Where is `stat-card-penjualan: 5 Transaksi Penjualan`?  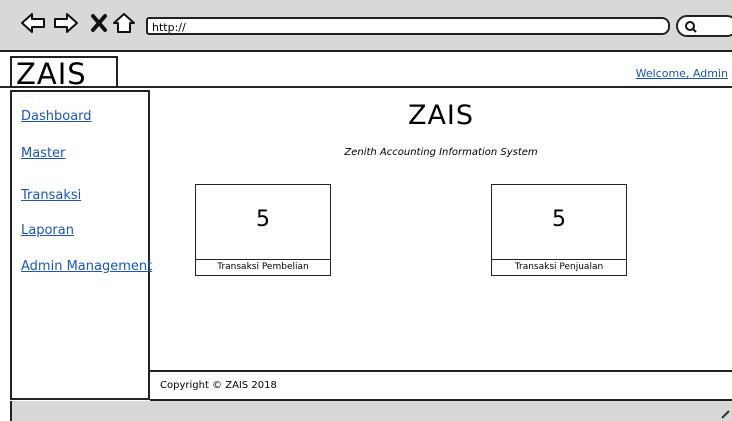
stat-card-penjualan: 5 Transaksi Penjualan is located at coordinates (559, 230).